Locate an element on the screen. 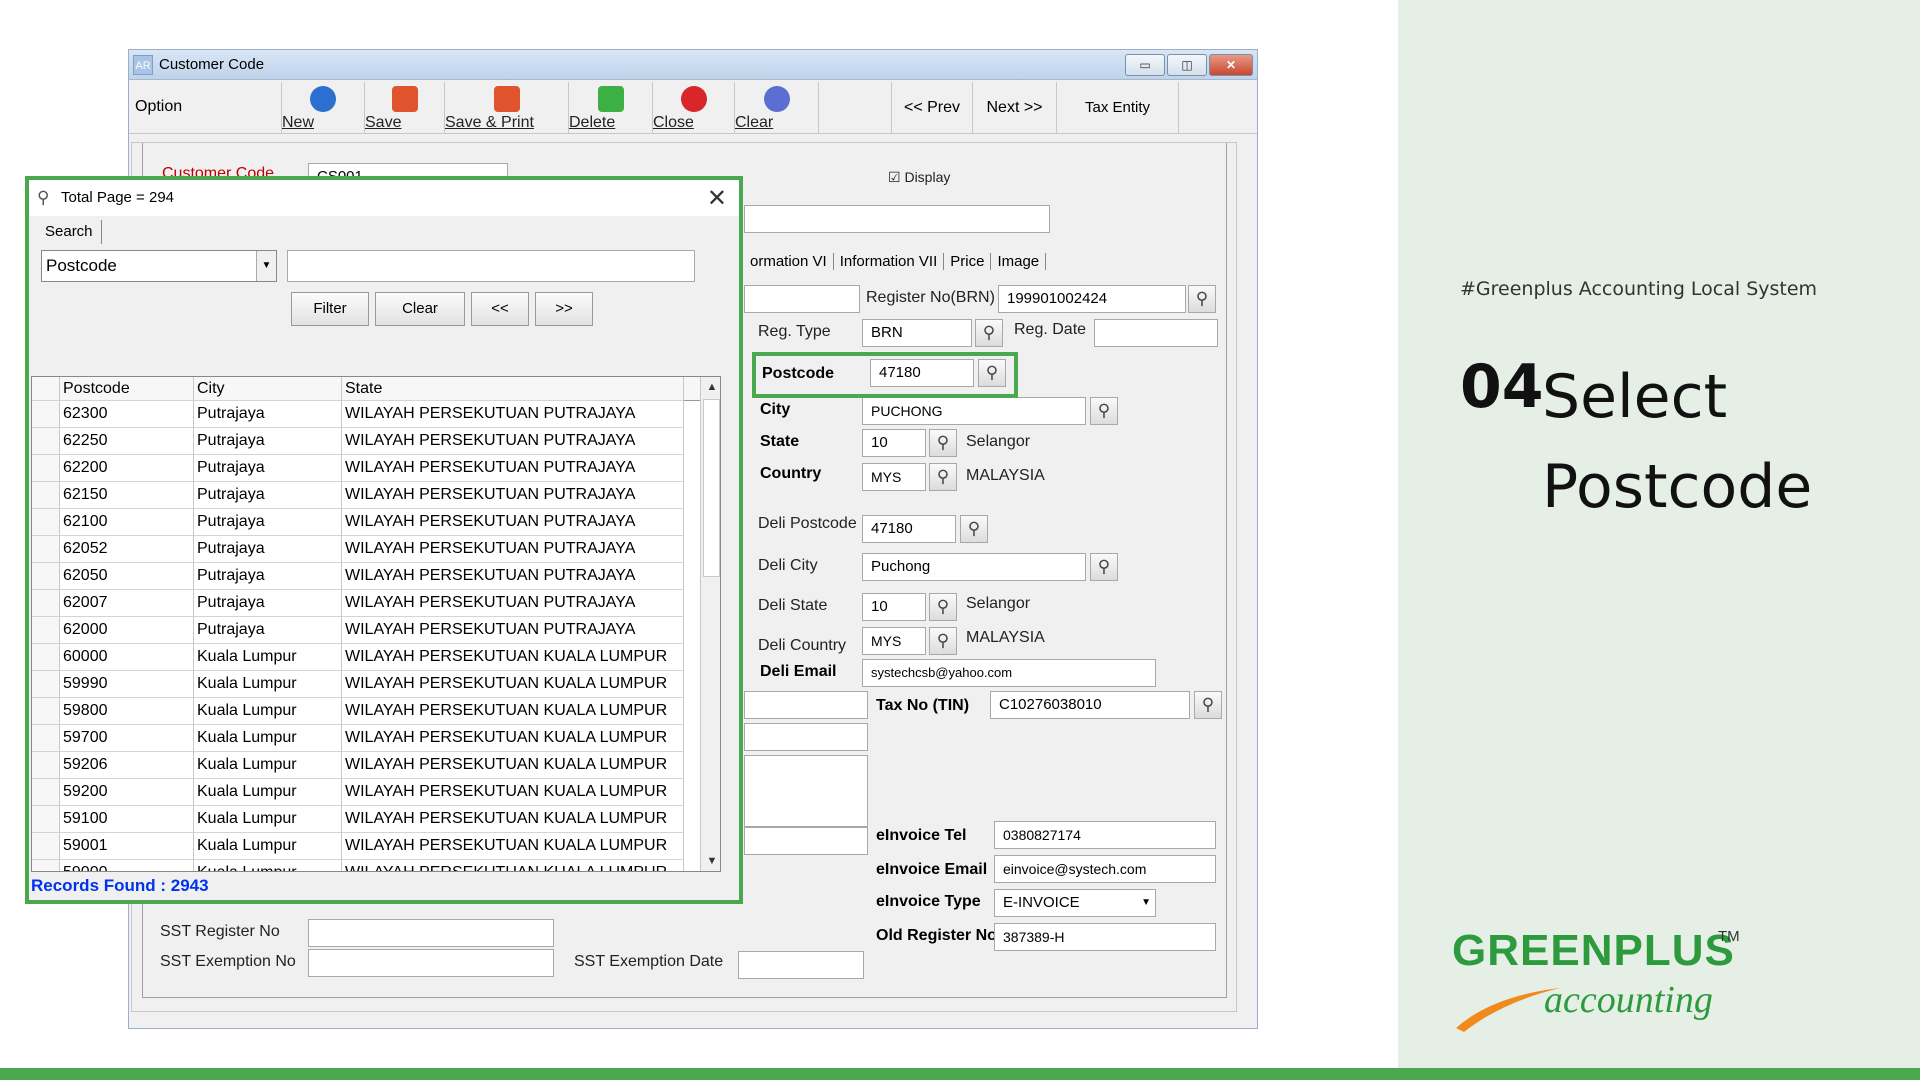 The height and width of the screenshot is (1080, 1920). country-search-icon: ⚲ is located at coordinates (943, 477).